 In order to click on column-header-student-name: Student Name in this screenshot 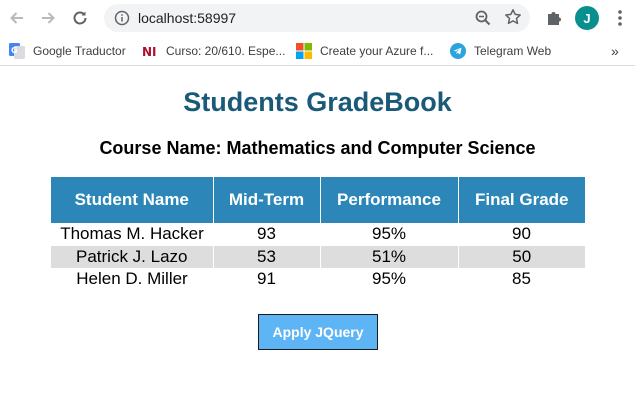, I will do `click(132, 200)`.